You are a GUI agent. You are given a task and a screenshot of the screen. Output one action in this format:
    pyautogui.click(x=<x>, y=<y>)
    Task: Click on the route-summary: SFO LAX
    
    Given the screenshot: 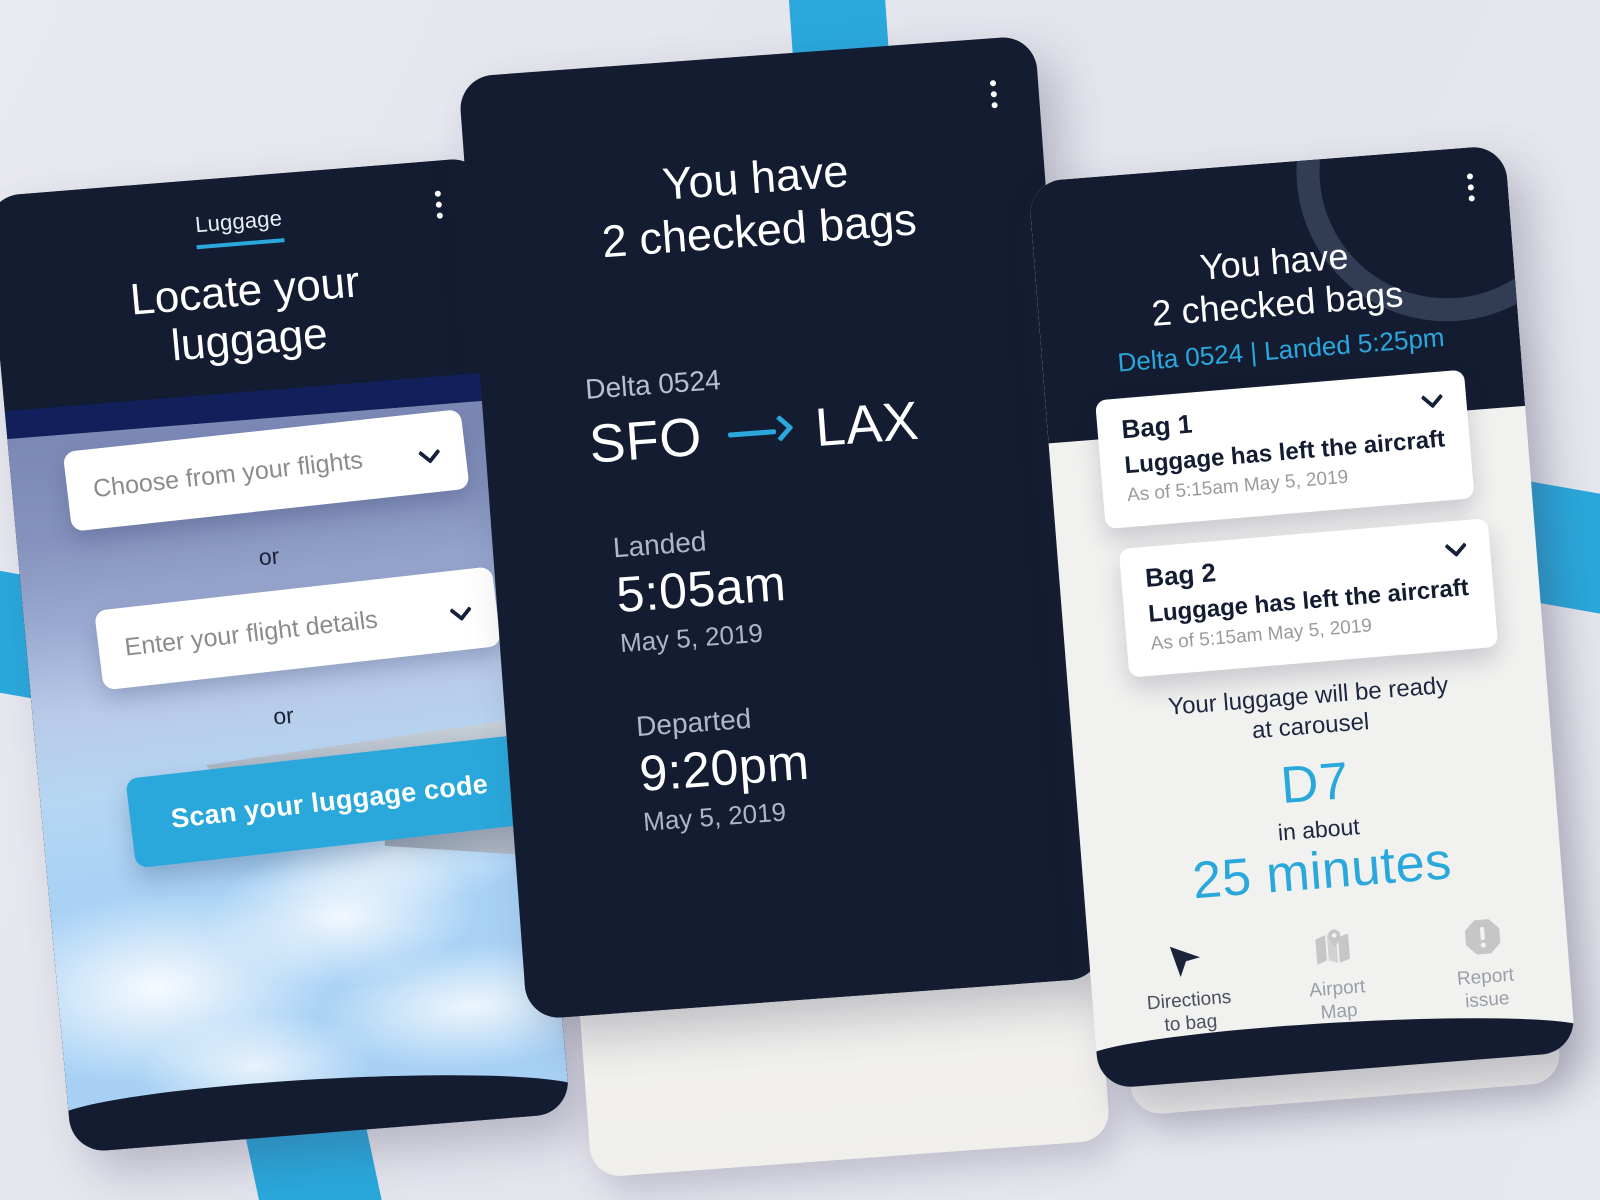 What is the action you would take?
    pyautogui.click(x=754, y=433)
    